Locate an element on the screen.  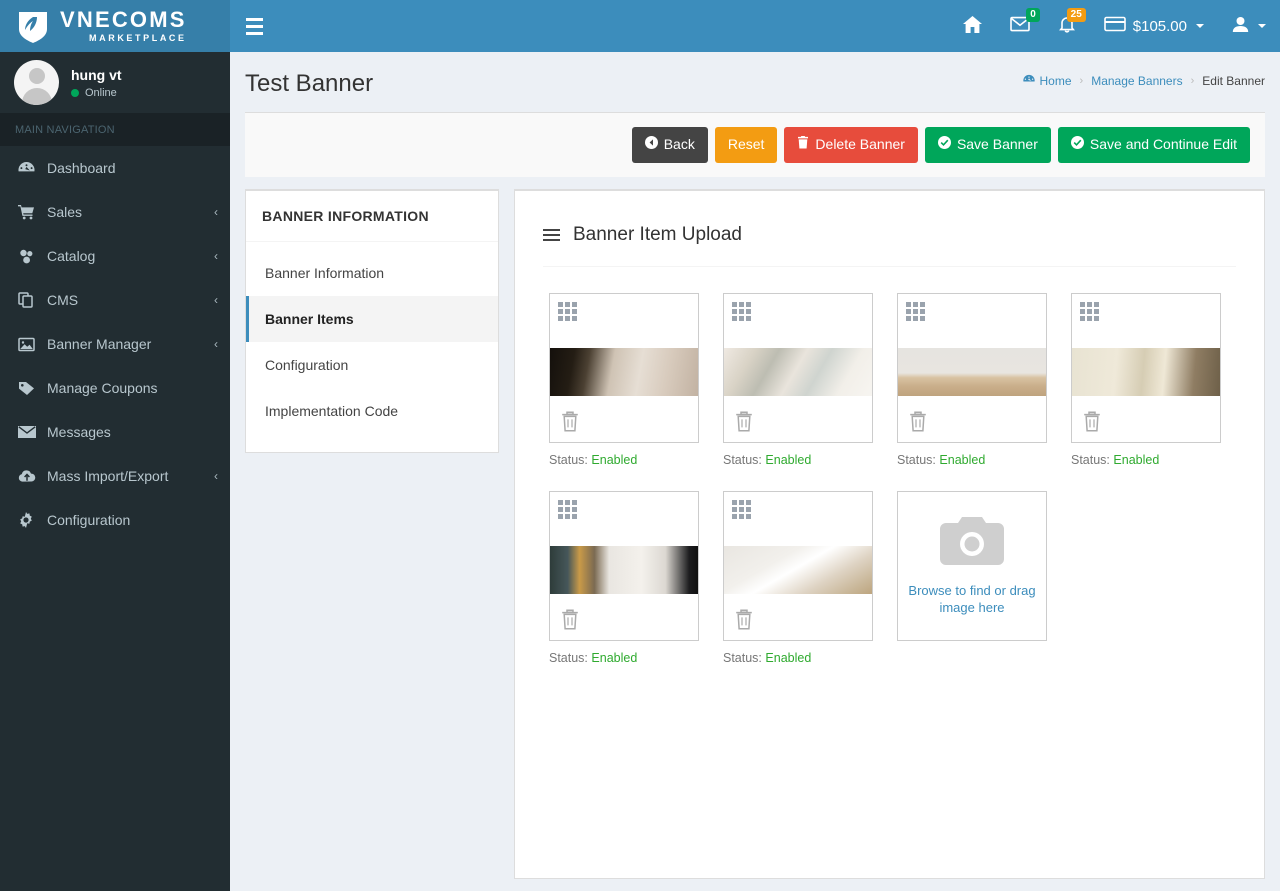
sidebar-item-cms: CMS ‹ is located at coordinates (115, 300).